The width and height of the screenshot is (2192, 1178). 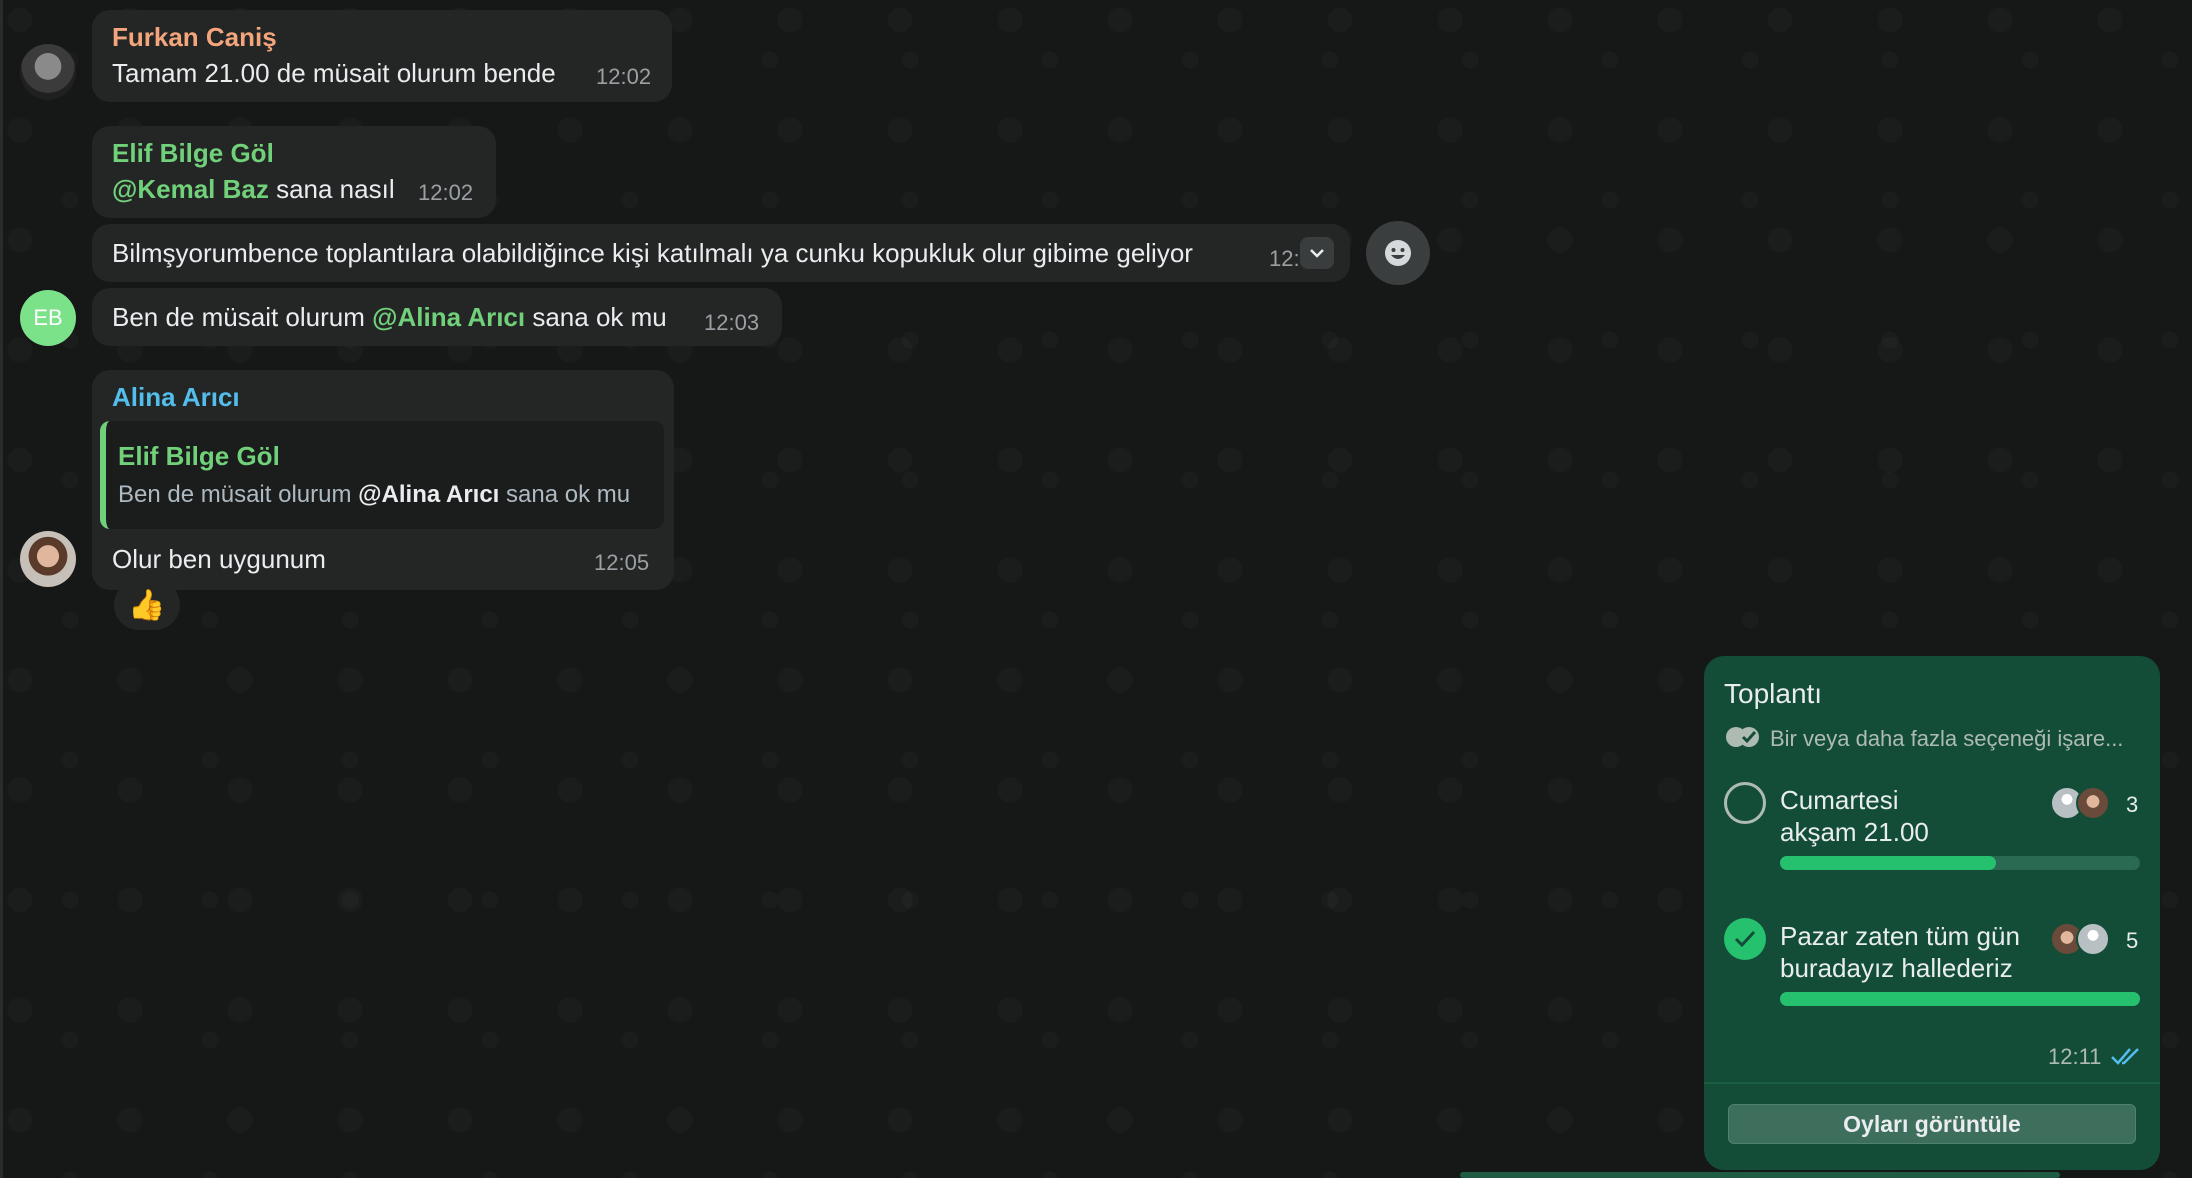 I want to click on sender-name: Furkan Caniş, so click(x=194, y=37).